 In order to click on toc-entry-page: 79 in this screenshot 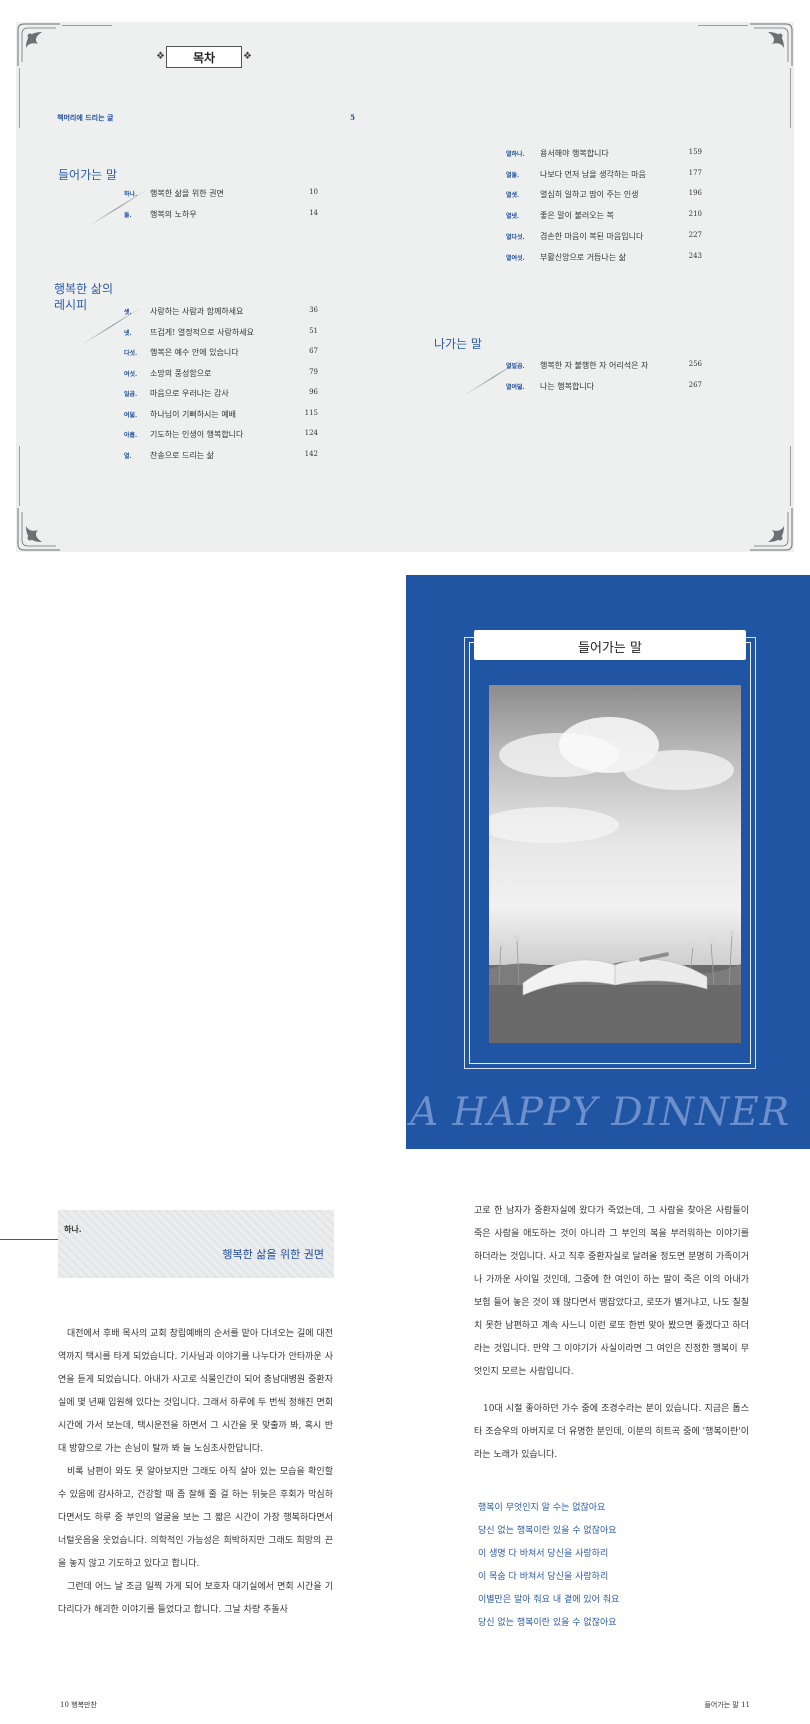, I will do `click(313, 371)`.